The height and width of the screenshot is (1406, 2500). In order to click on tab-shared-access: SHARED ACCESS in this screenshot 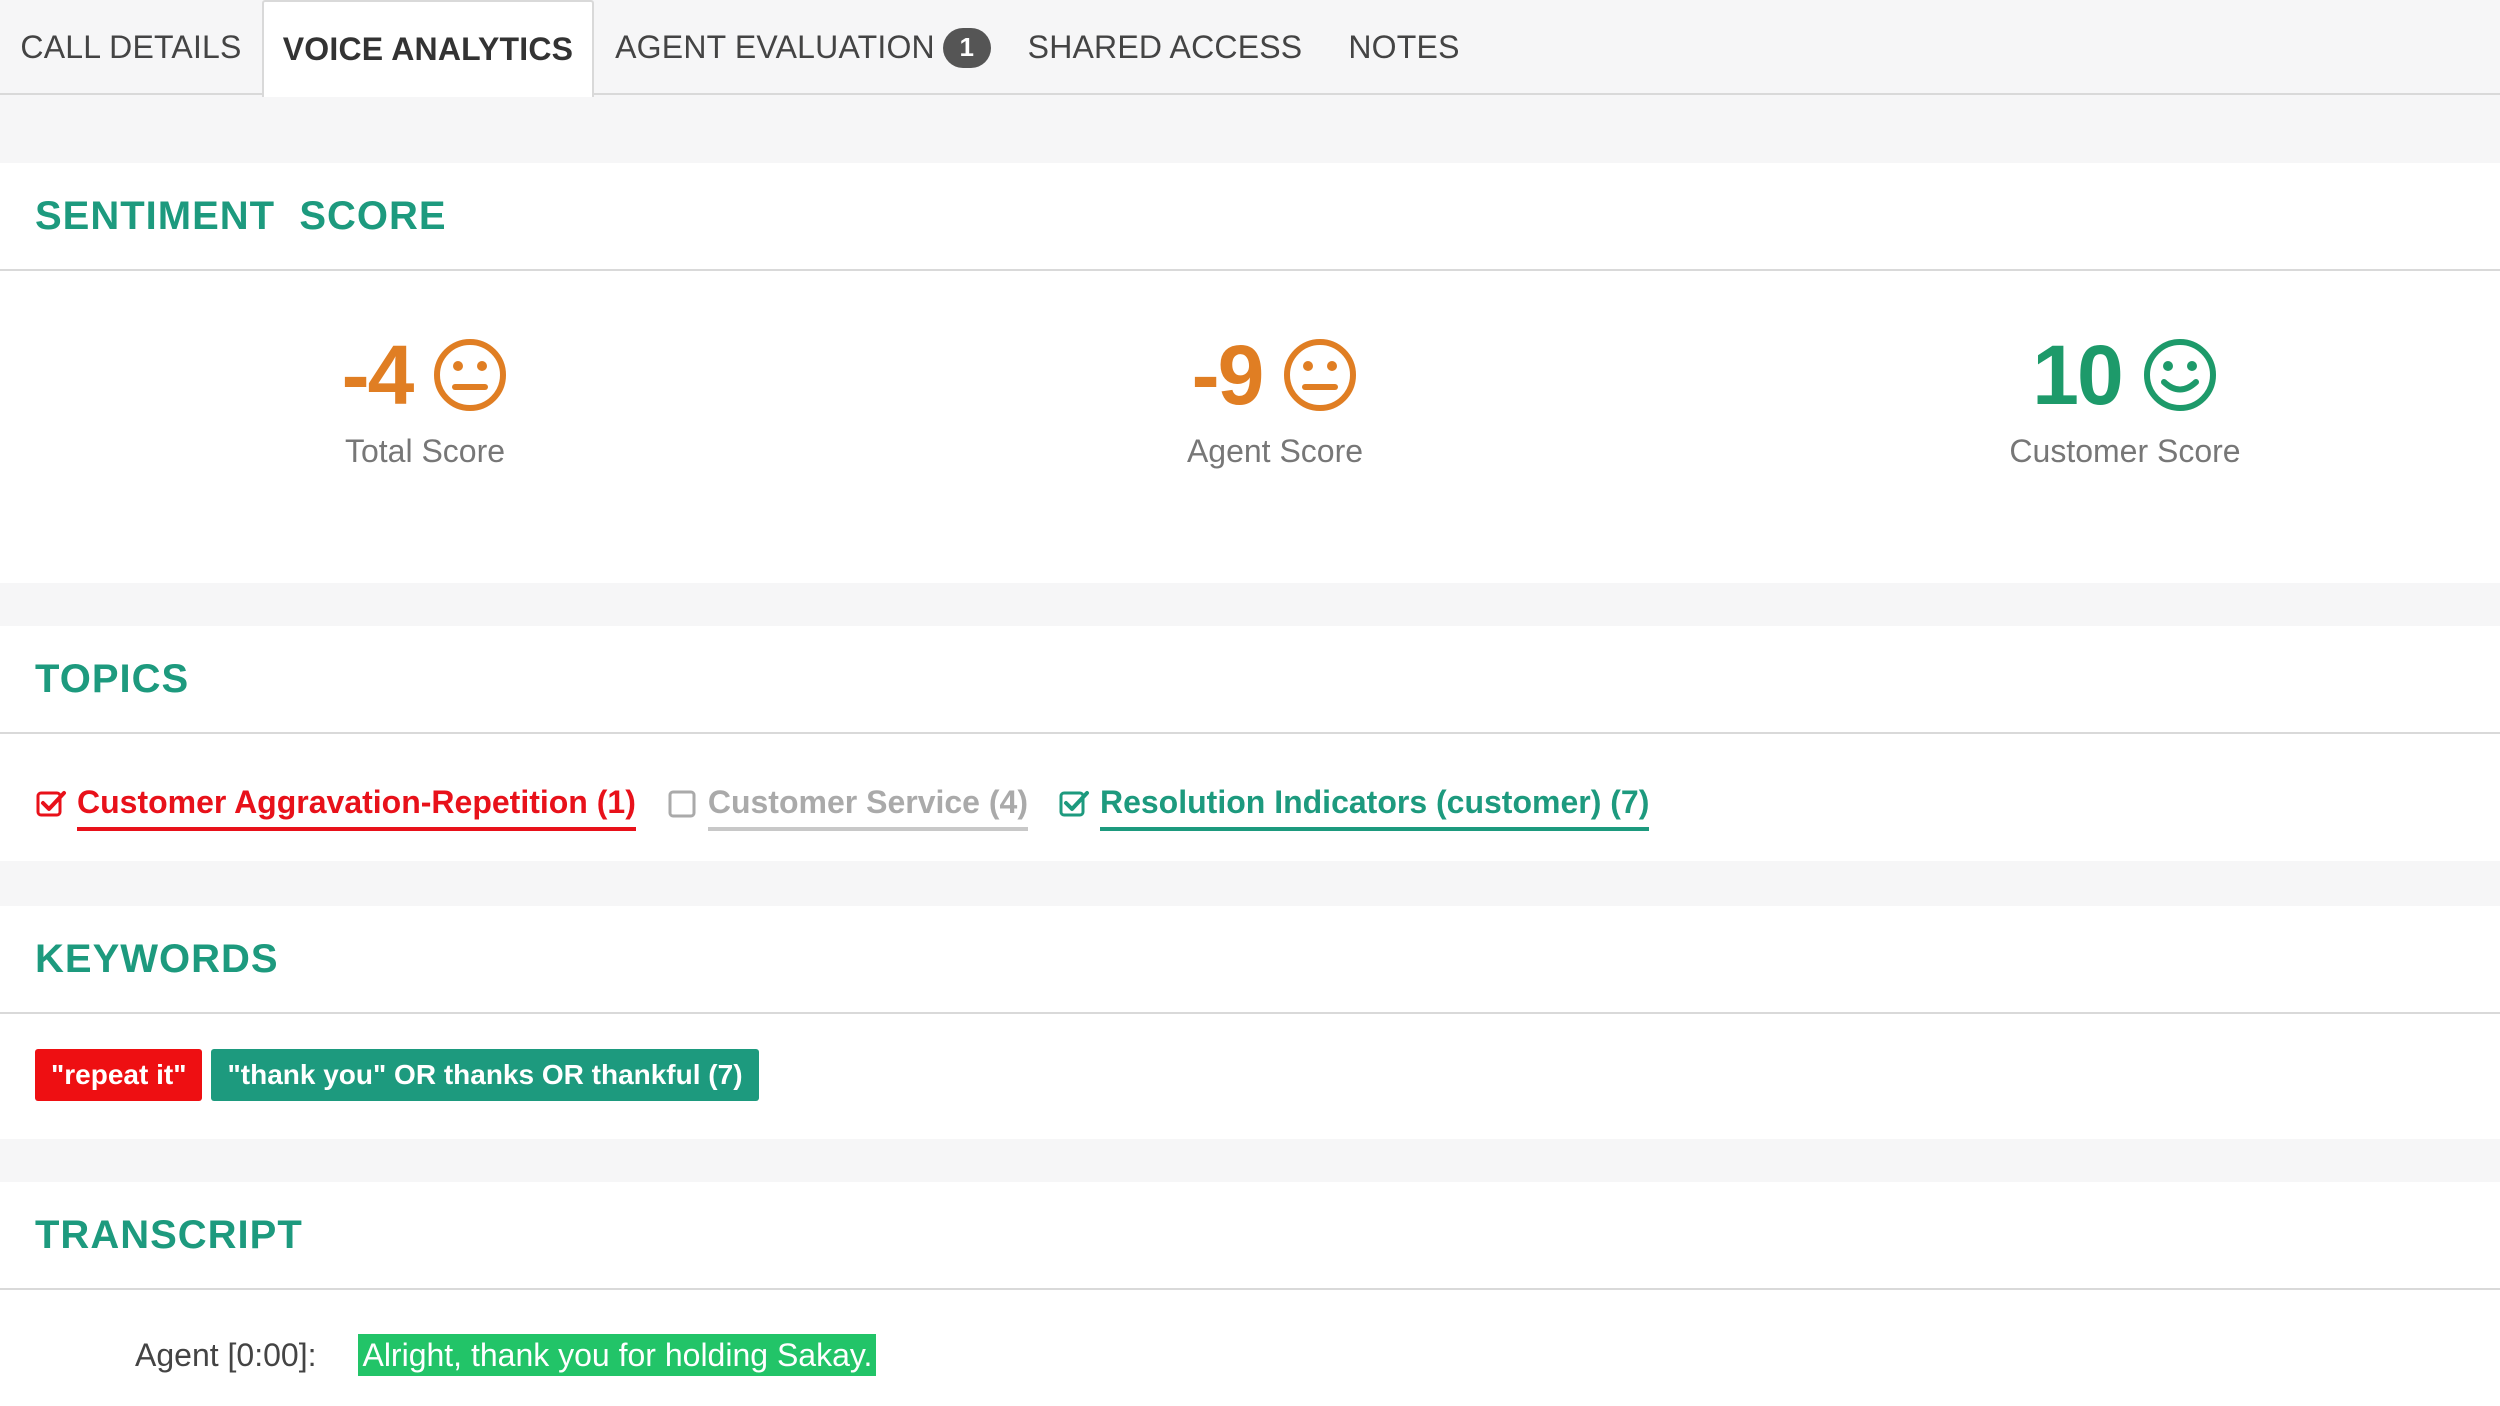, I will do `click(1165, 47)`.